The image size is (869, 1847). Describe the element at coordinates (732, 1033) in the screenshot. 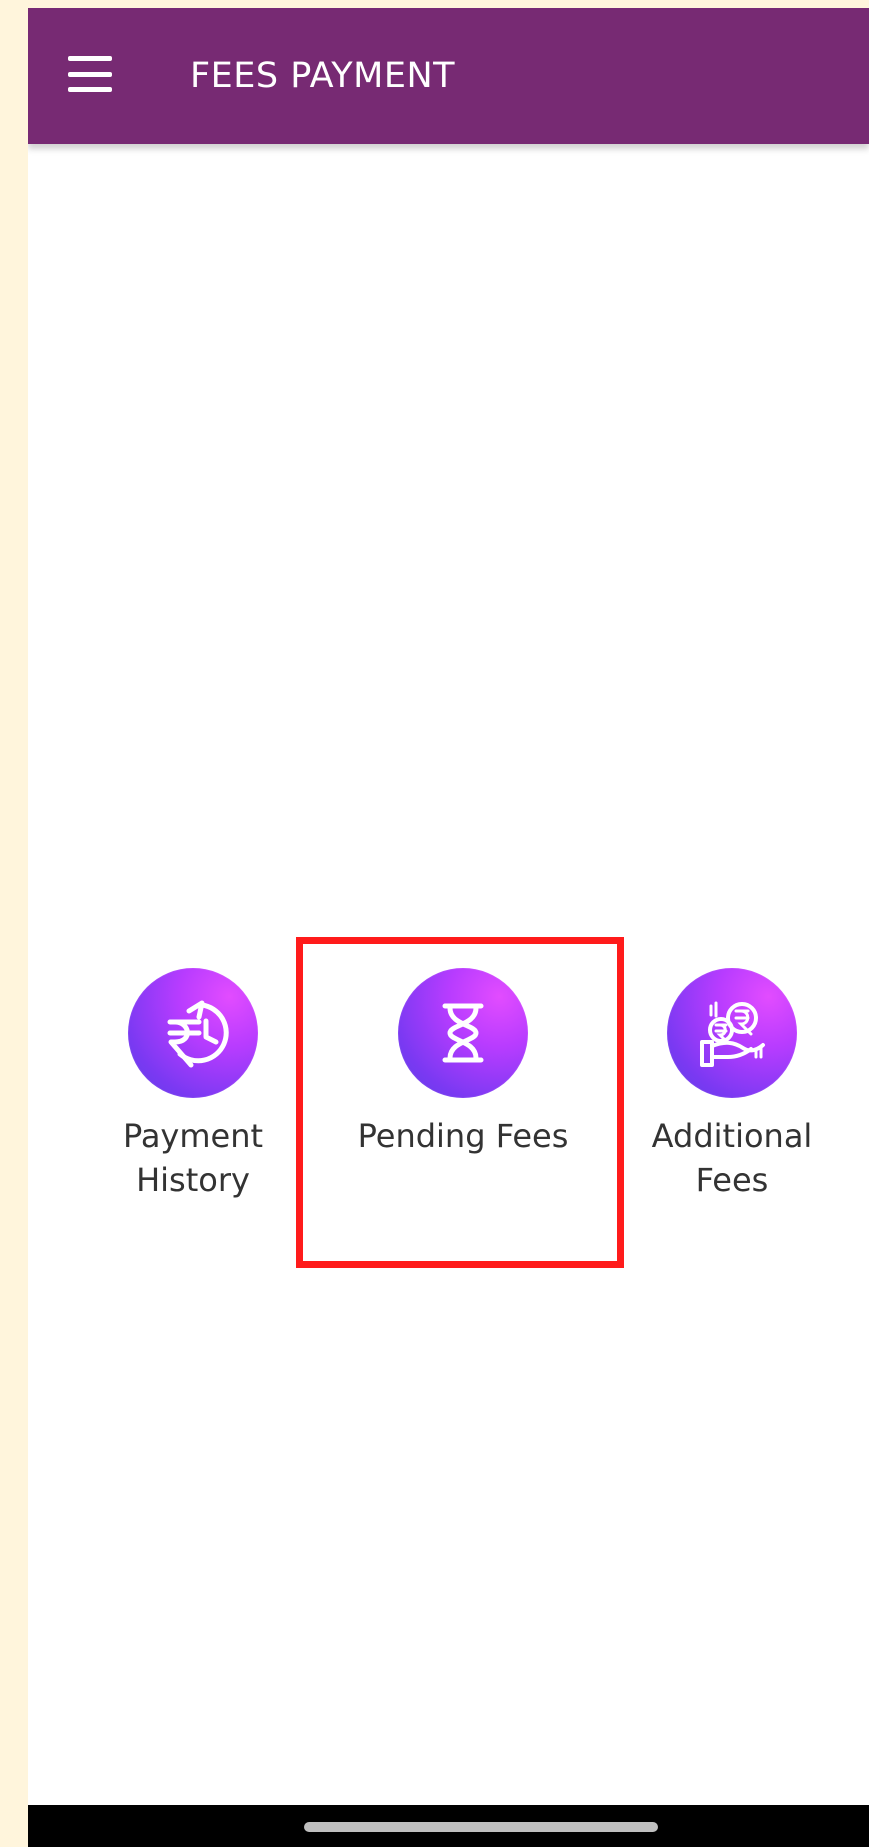

I see `hand-coins-icon` at that location.